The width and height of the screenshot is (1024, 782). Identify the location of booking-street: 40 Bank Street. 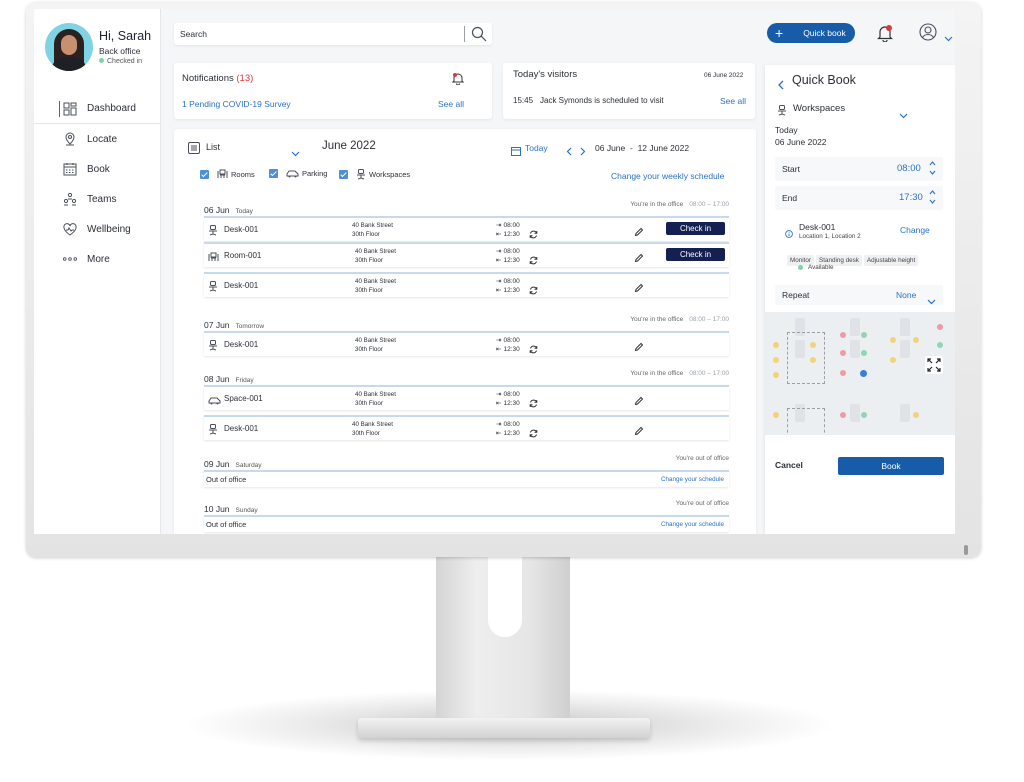
(372, 225).